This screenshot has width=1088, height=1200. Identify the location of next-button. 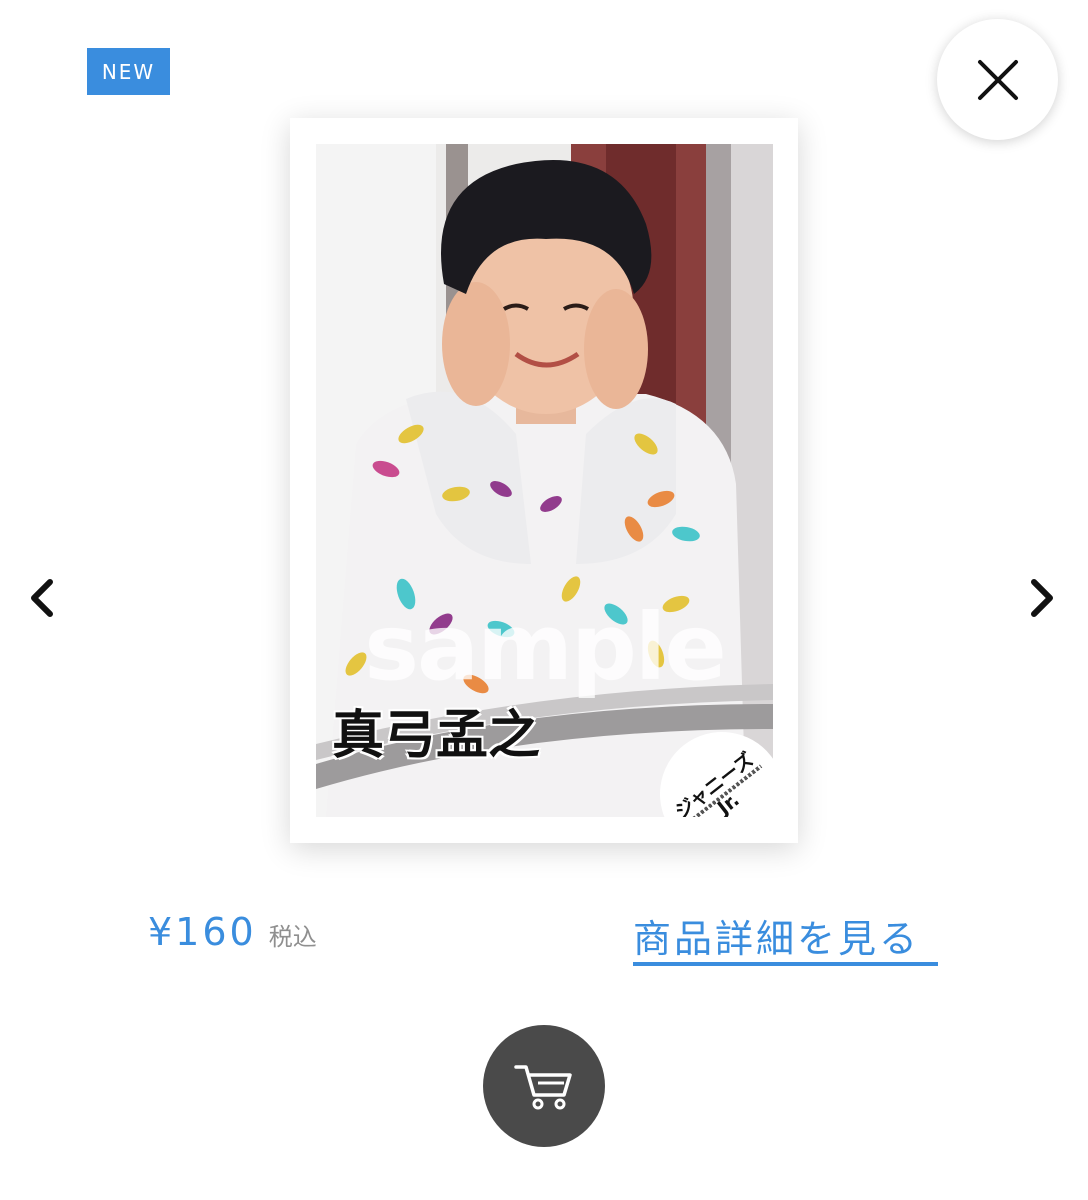
(1042, 598).